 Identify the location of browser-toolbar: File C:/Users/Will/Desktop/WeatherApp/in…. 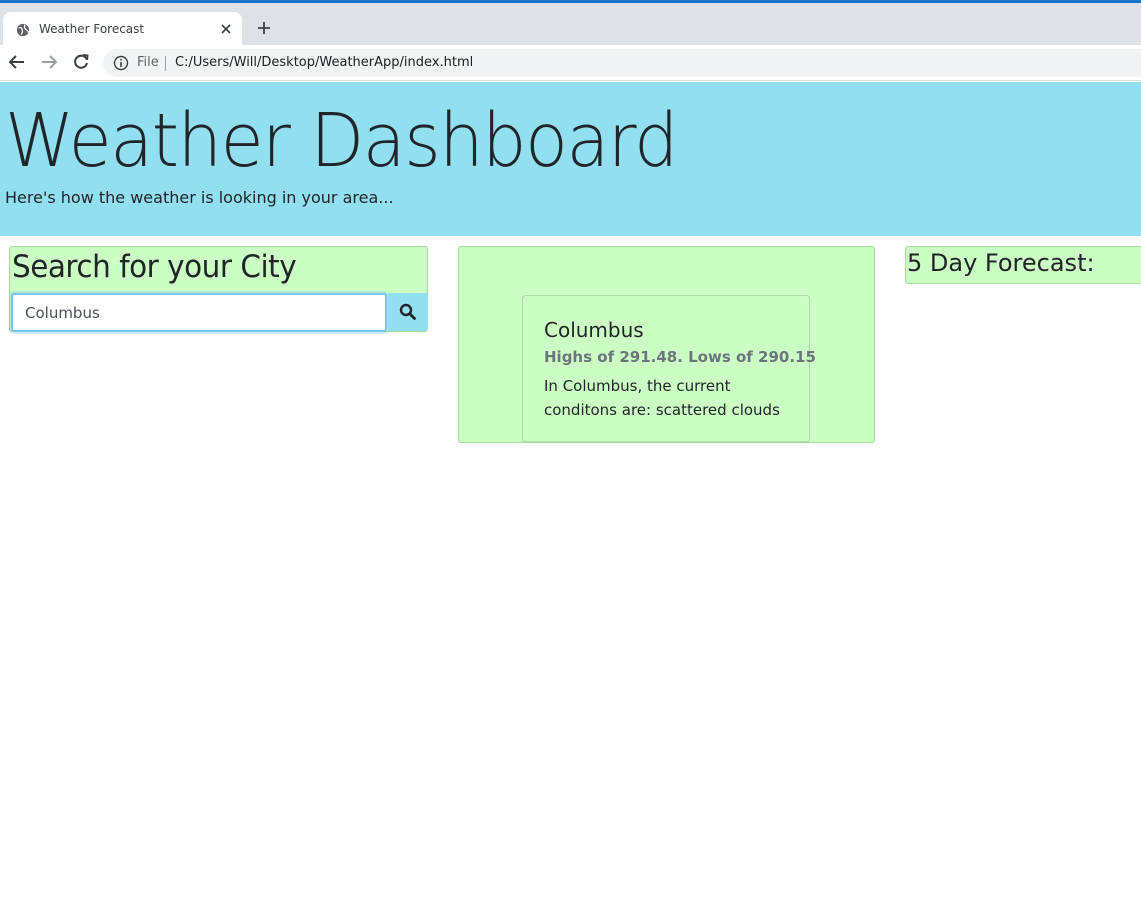
(570, 63).